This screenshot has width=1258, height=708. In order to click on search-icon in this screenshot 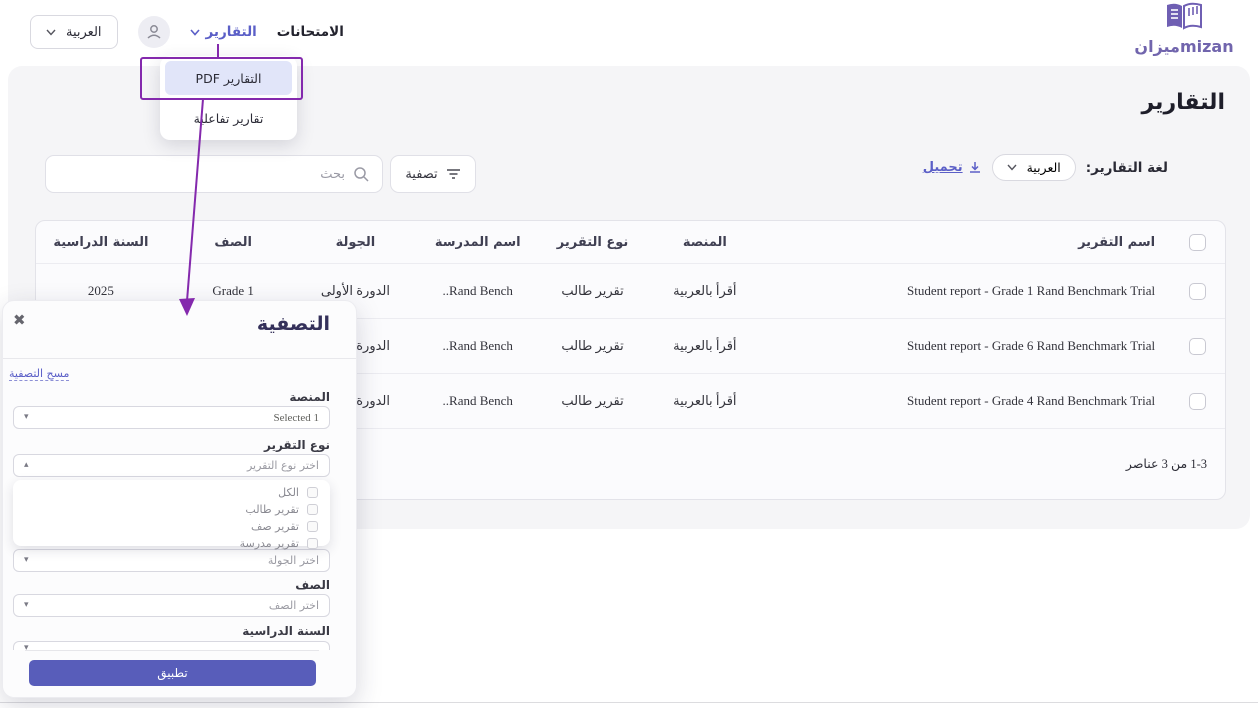, I will do `click(361, 174)`.